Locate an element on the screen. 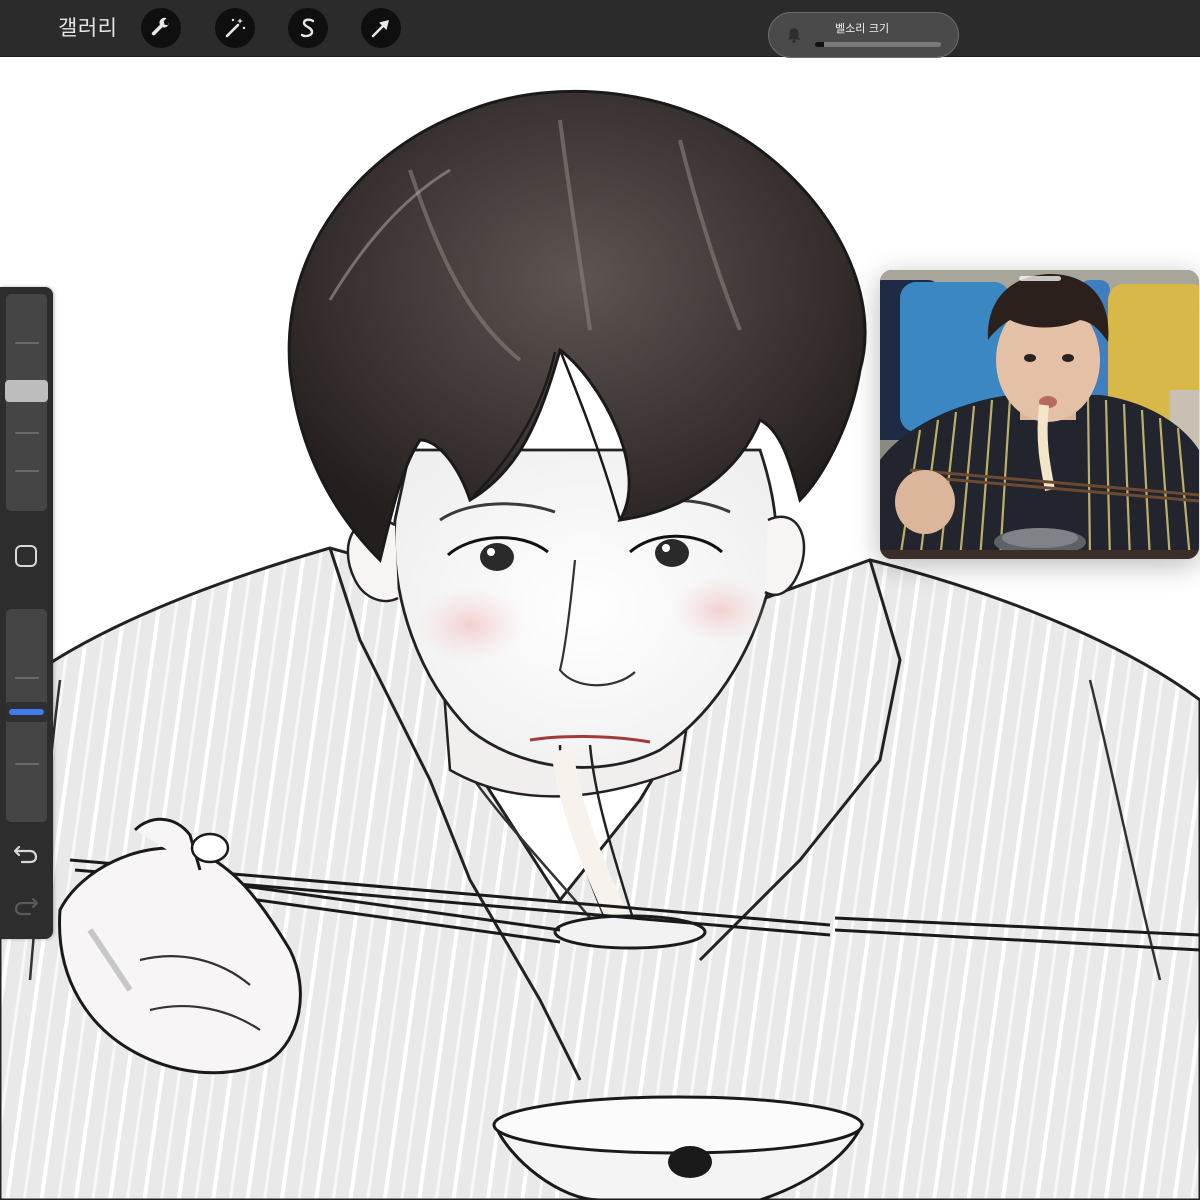 Image resolution: width=1200 pixels, height=1200 pixels. undo-icon is located at coordinates (26, 853).